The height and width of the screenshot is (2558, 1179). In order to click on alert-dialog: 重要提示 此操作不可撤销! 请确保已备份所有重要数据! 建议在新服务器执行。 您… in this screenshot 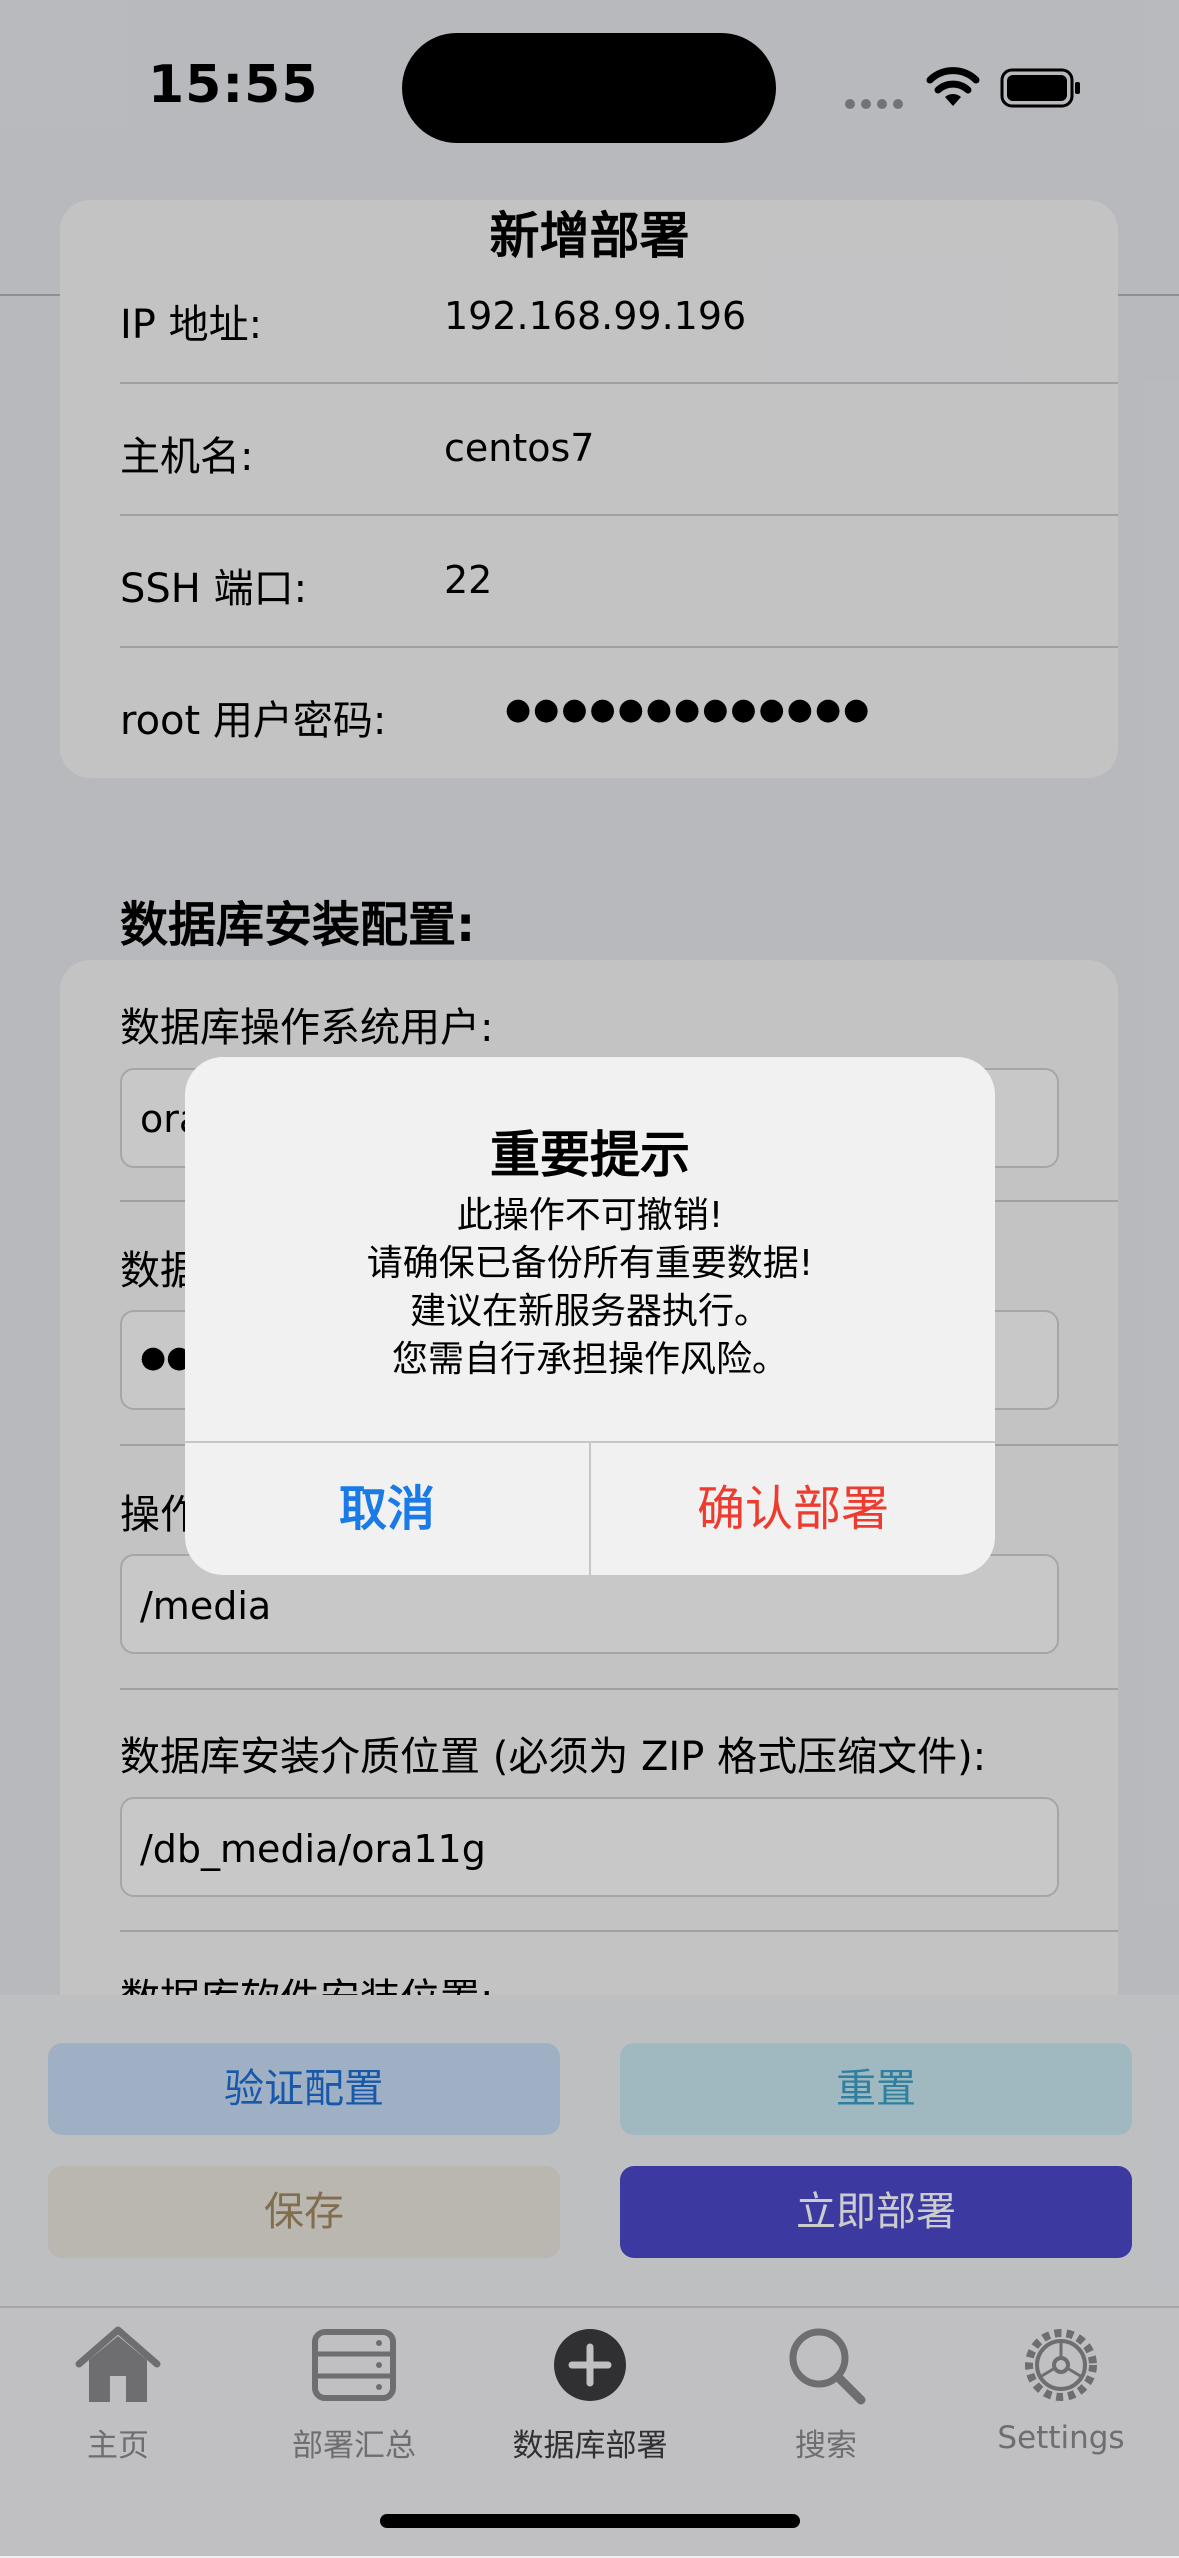, I will do `click(590, 1316)`.